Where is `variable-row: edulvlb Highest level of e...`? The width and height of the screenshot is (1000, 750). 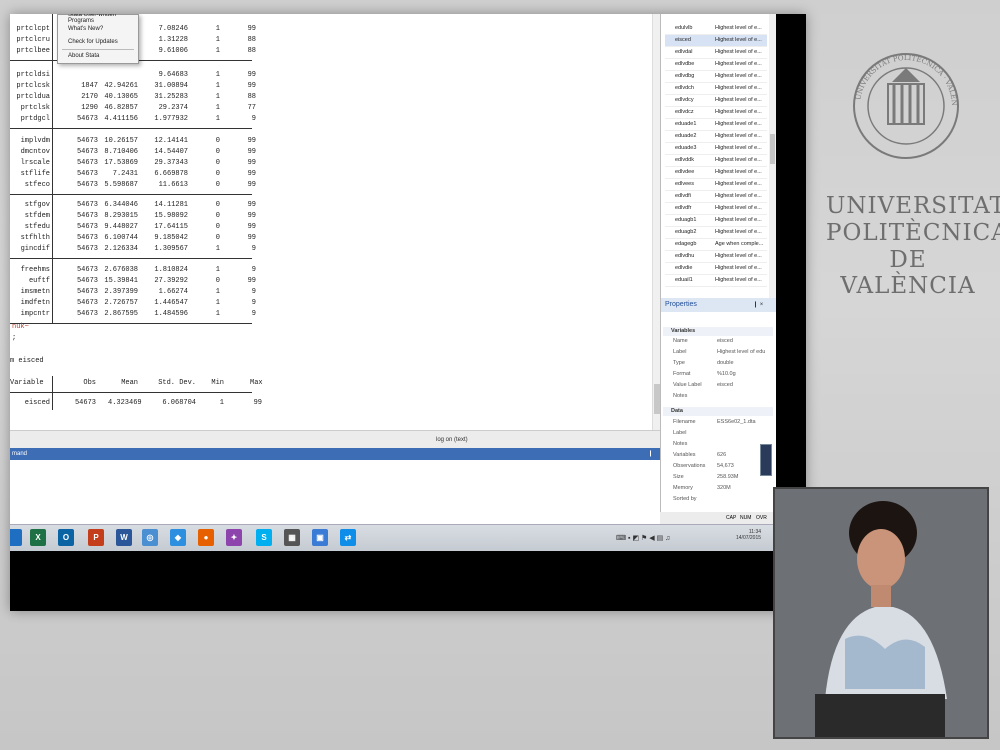
variable-row: edulvlb Highest level of e... is located at coordinates (716, 29).